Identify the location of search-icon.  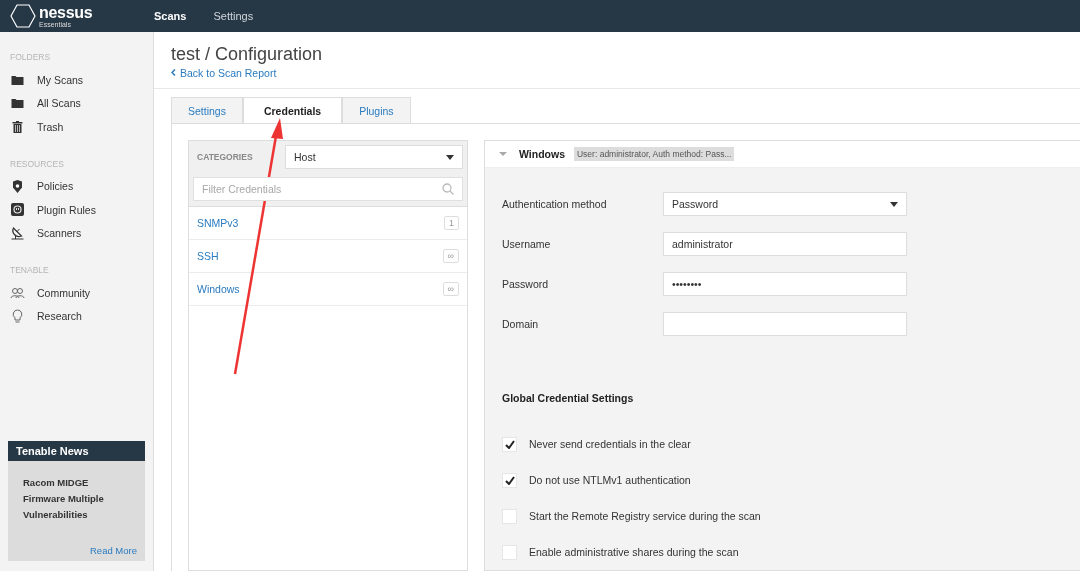
(448, 189).